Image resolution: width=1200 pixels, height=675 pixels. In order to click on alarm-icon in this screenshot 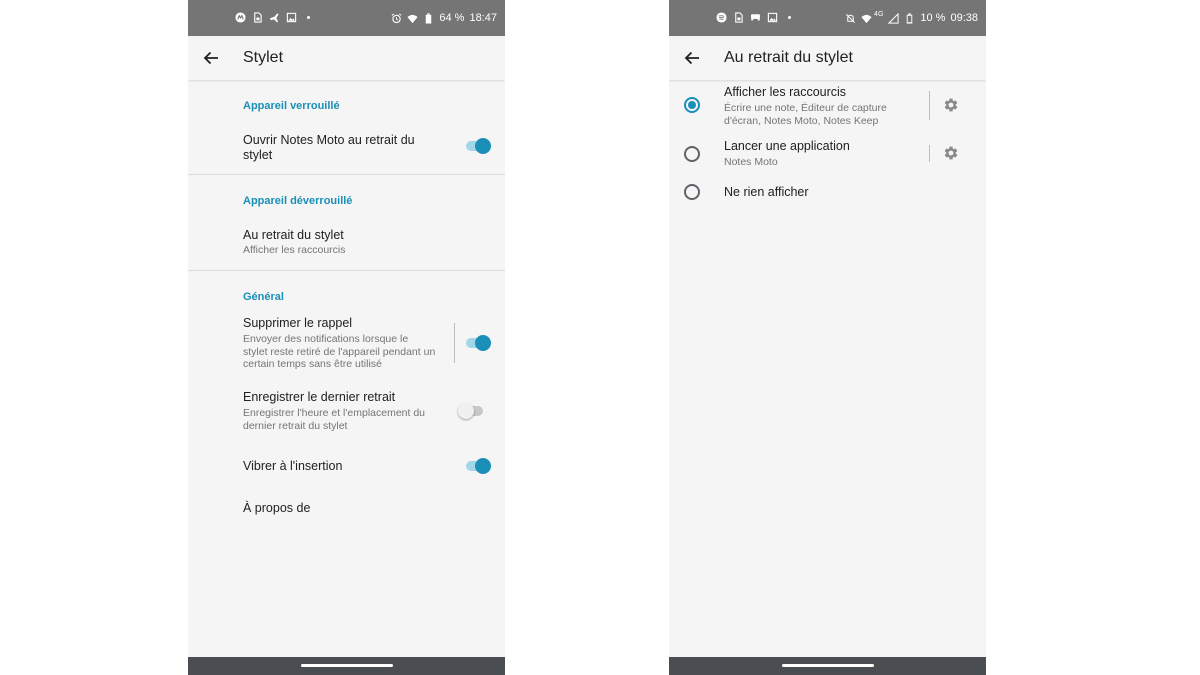, I will do `click(396, 18)`.